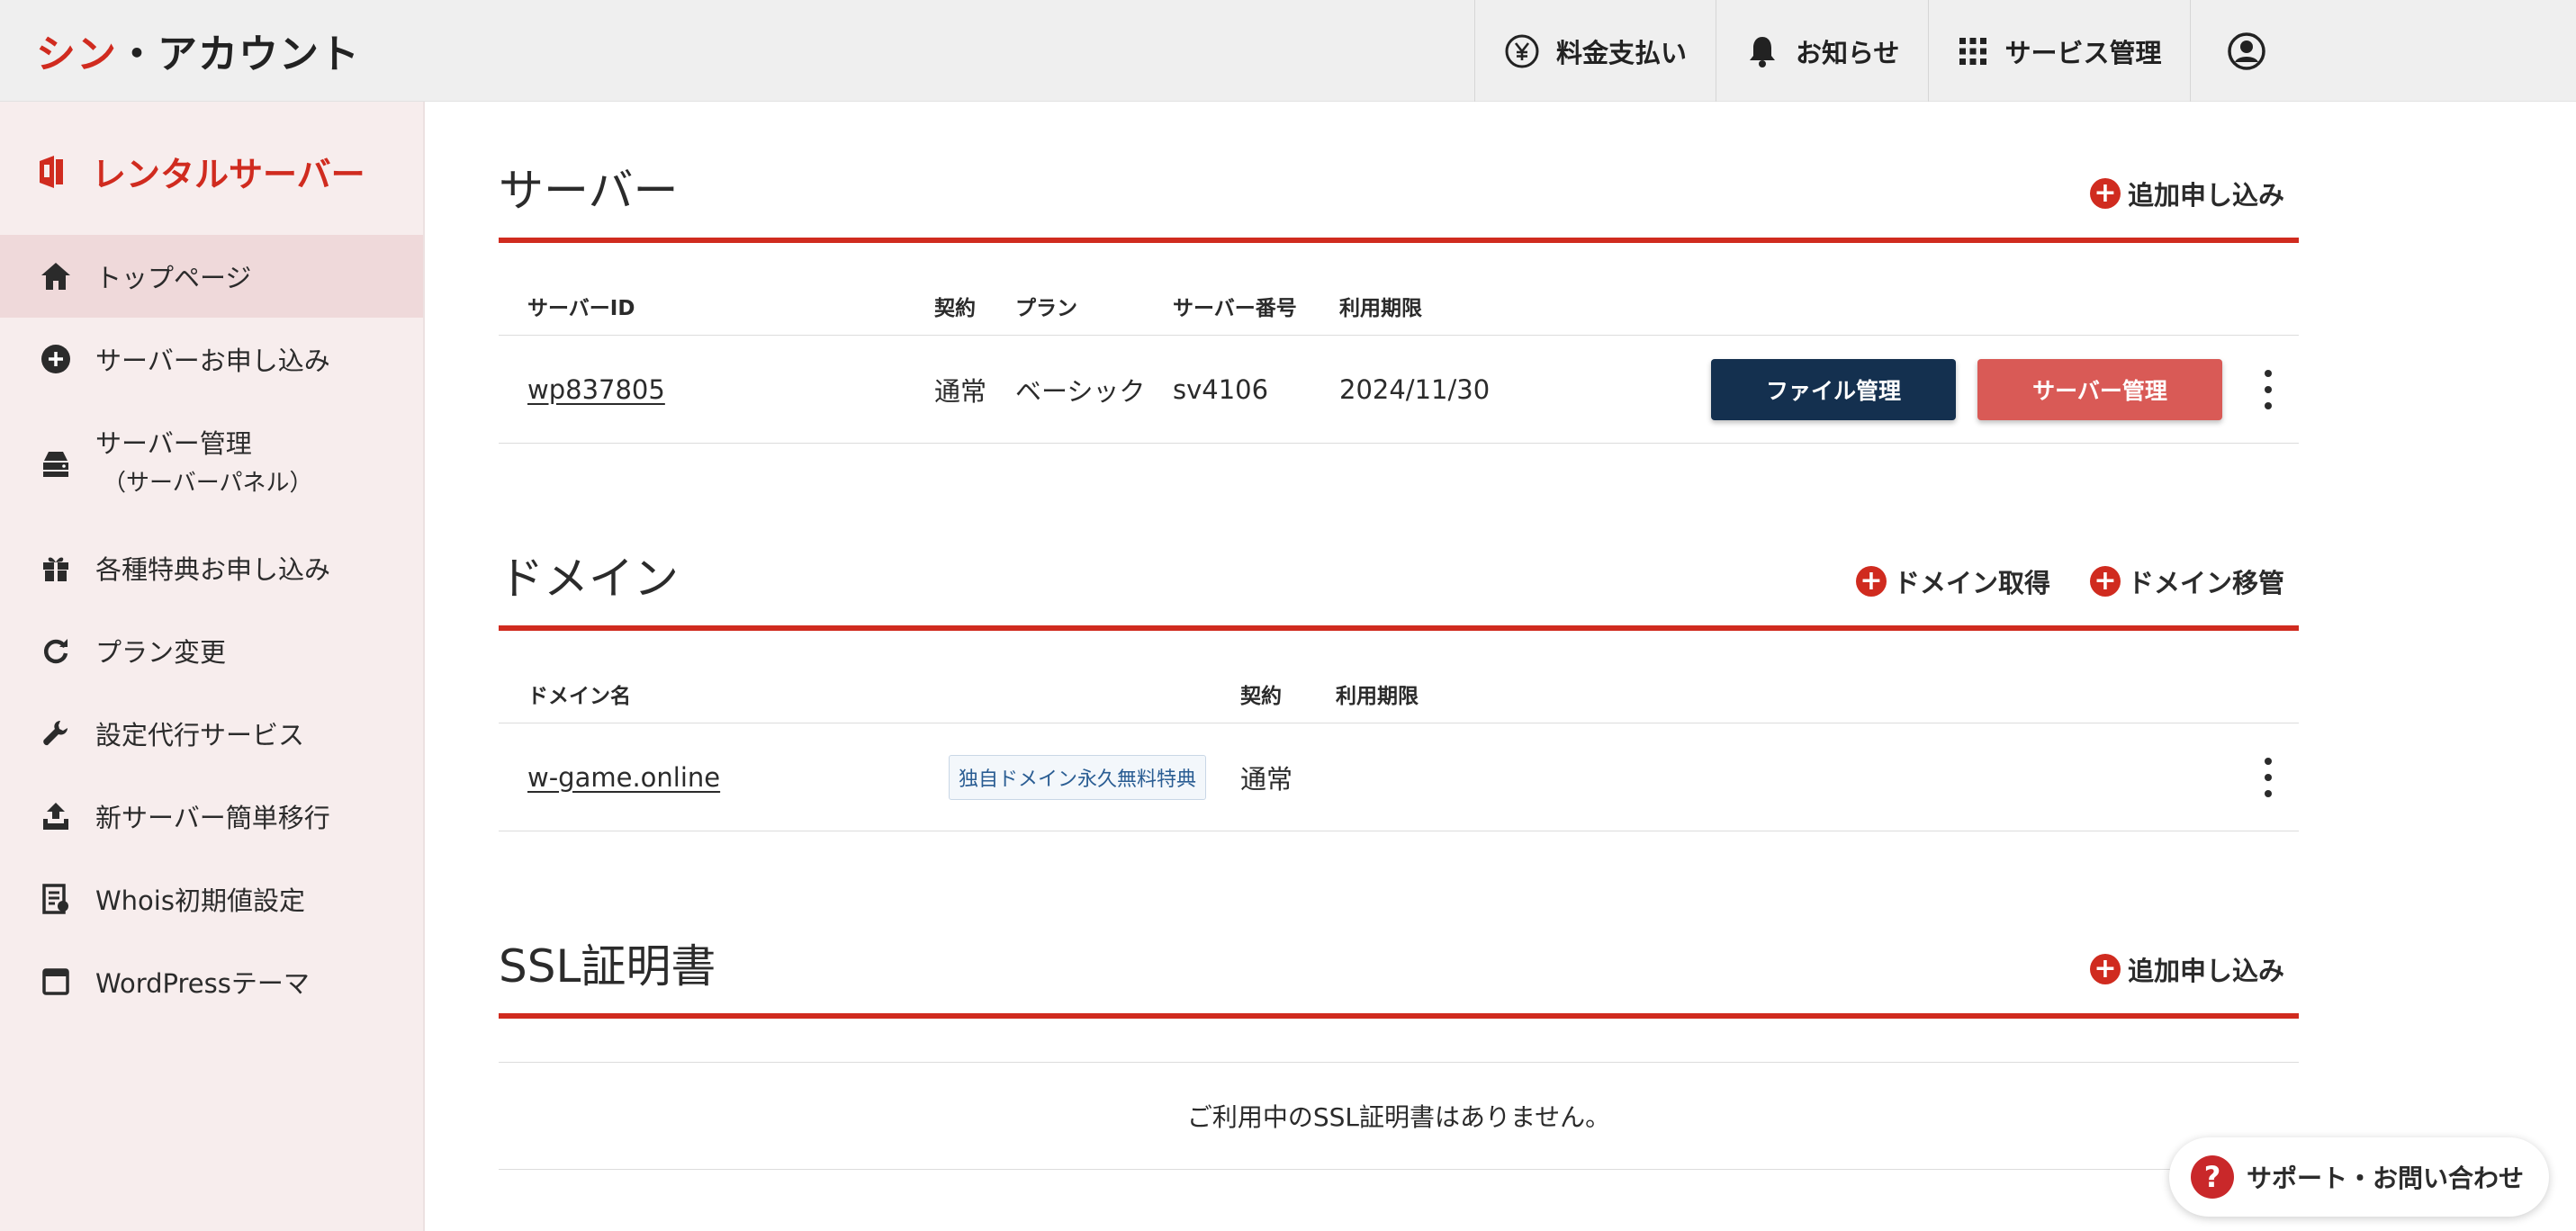 This screenshot has height=1231, width=2576. I want to click on server-expiry-value: 2024/11/30, so click(1415, 389).